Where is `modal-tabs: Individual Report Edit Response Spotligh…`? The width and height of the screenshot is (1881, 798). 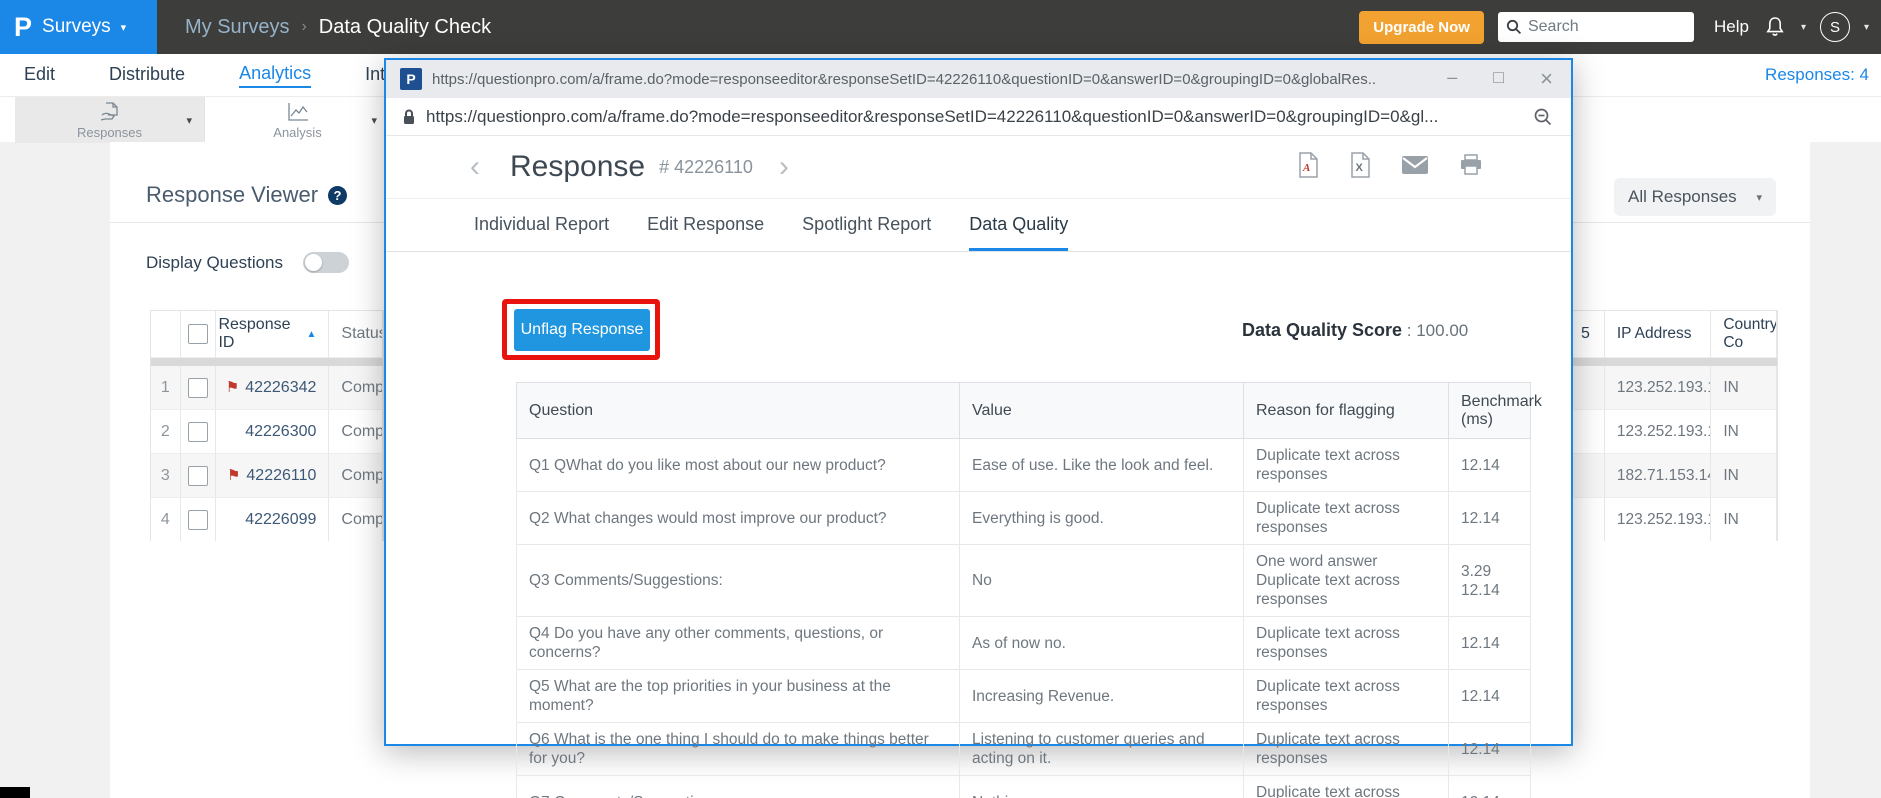
modal-tabs: Individual Report Edit Response Spotligh… is located at coordinates (978, 225).